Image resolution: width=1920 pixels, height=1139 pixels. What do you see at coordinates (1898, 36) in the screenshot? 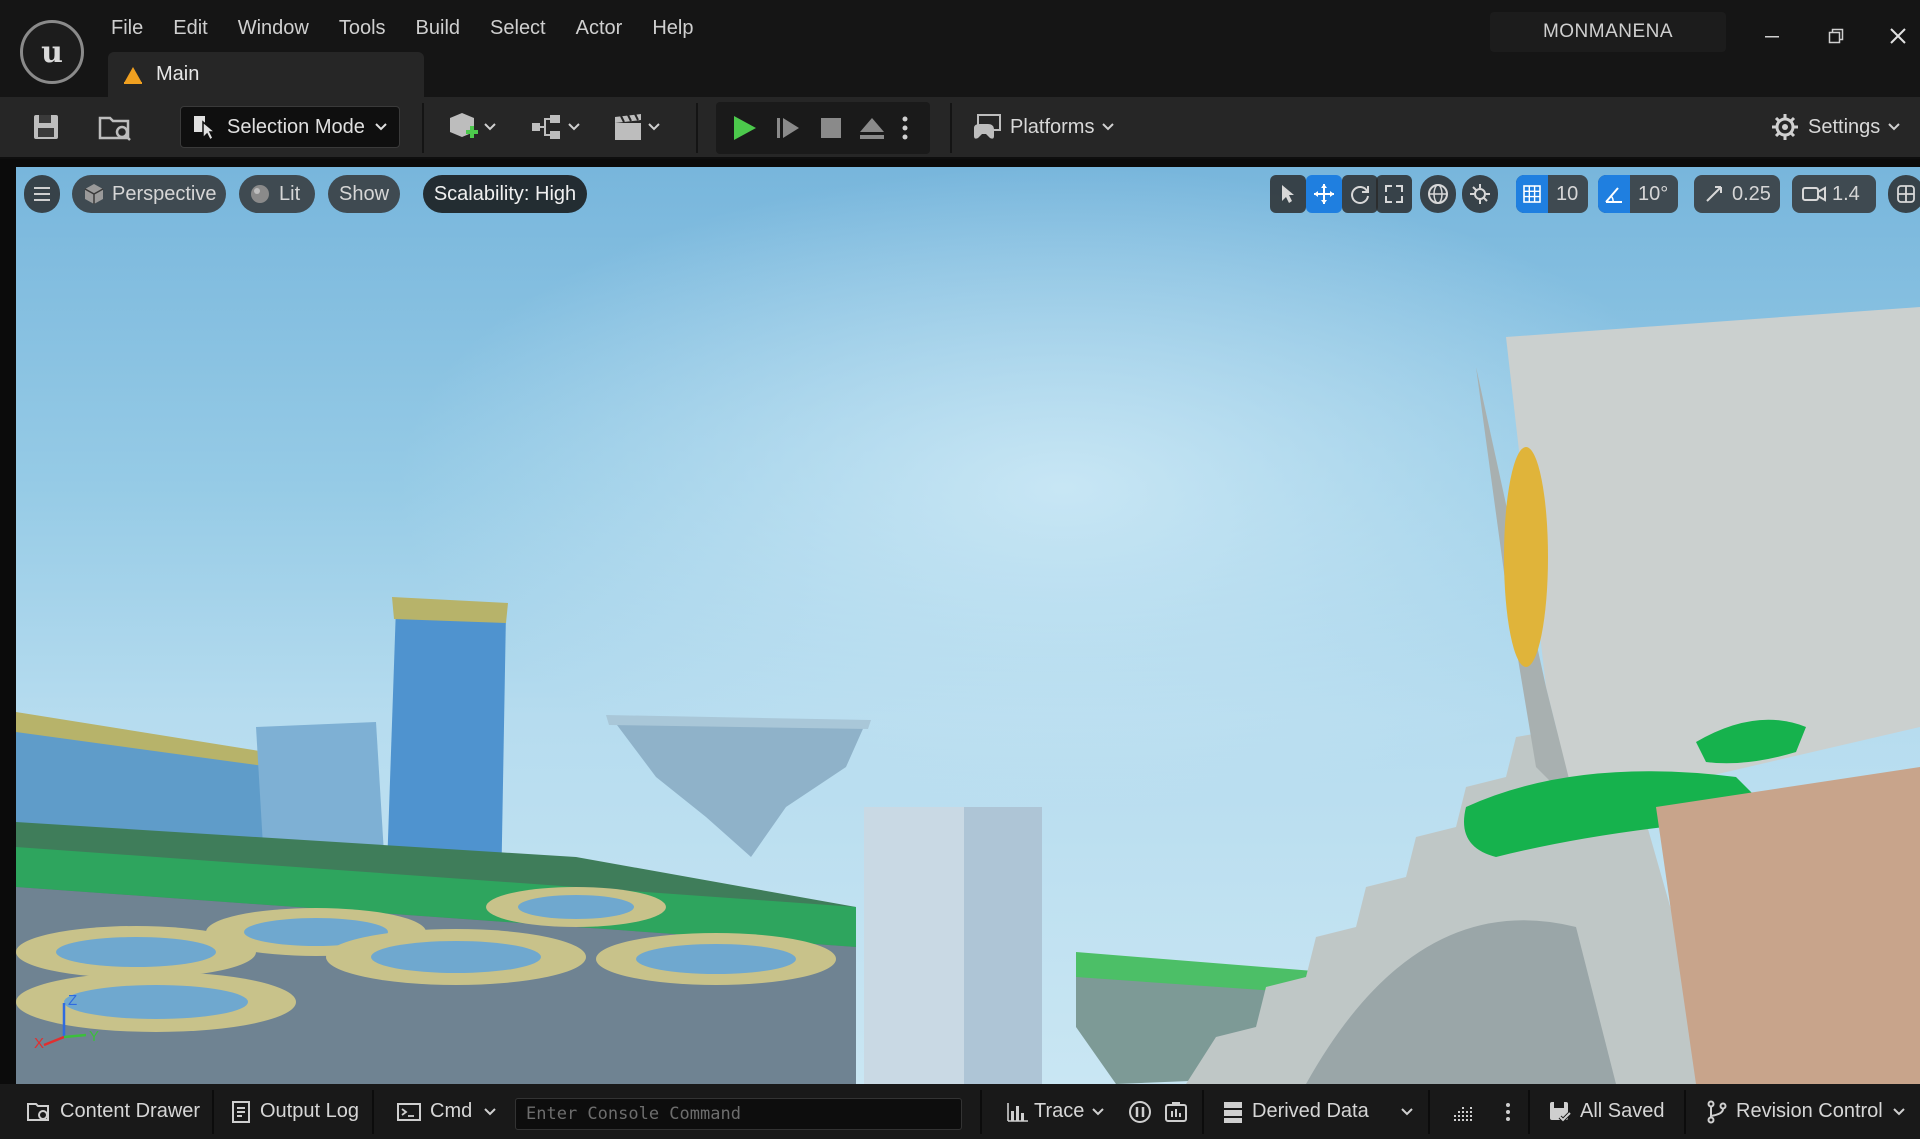
I see `close-button` at bounding box center [1898, 36].